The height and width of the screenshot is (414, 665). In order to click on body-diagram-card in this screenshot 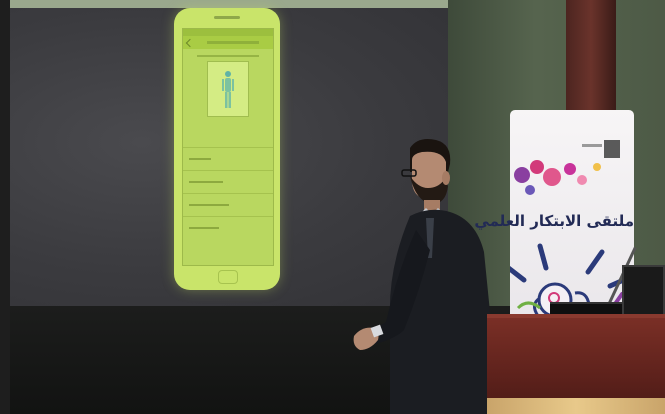, I will do `click(228, 89)`.